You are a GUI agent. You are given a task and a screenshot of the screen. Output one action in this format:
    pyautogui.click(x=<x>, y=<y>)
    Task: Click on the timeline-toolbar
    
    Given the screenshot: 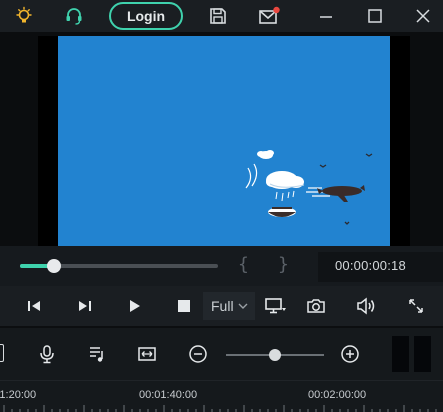 What is the action you would take?
    pyautogui.click(x=221, y=354)
    